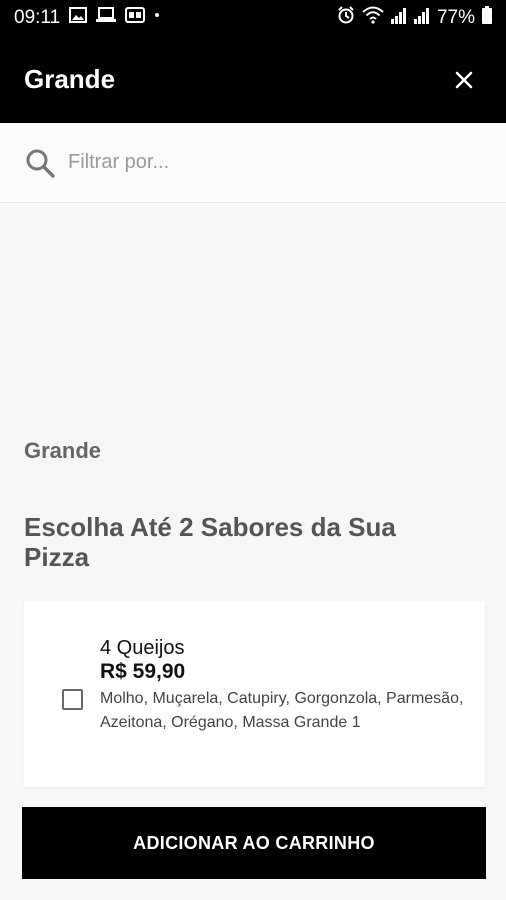  Describe the element at coordinates (106, 18) in the screenshot. I see `laptop-icon` at that location.